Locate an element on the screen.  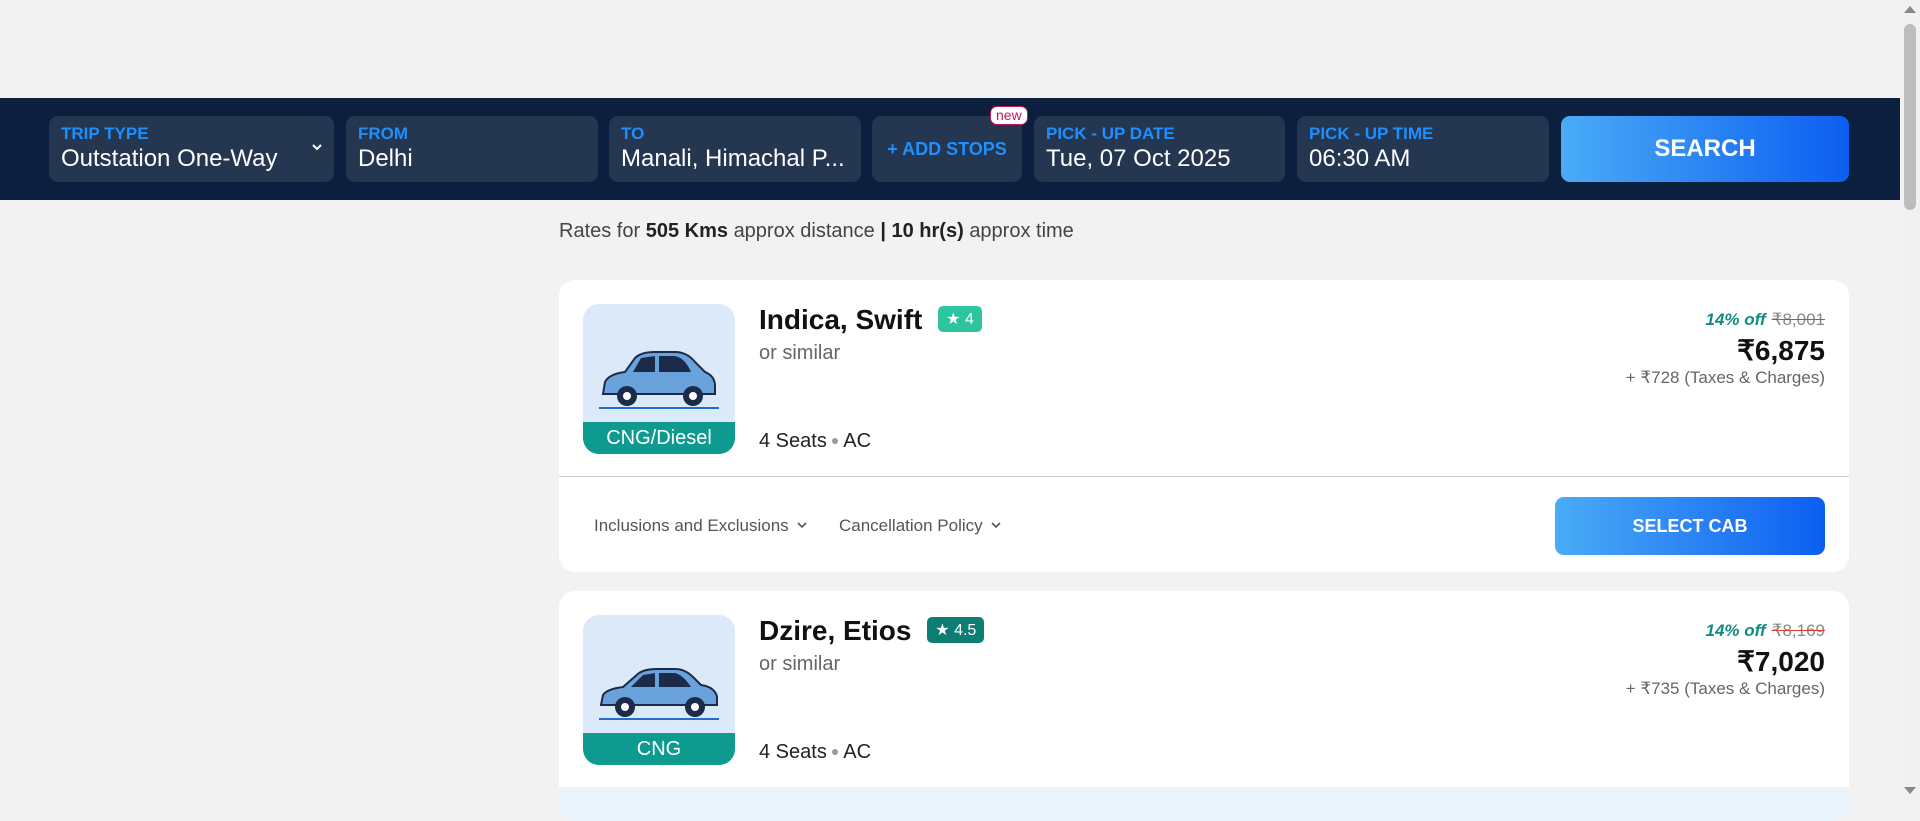
cancellation-policy-toggle: Cancellation Policy is located at coordinates (920, 526).